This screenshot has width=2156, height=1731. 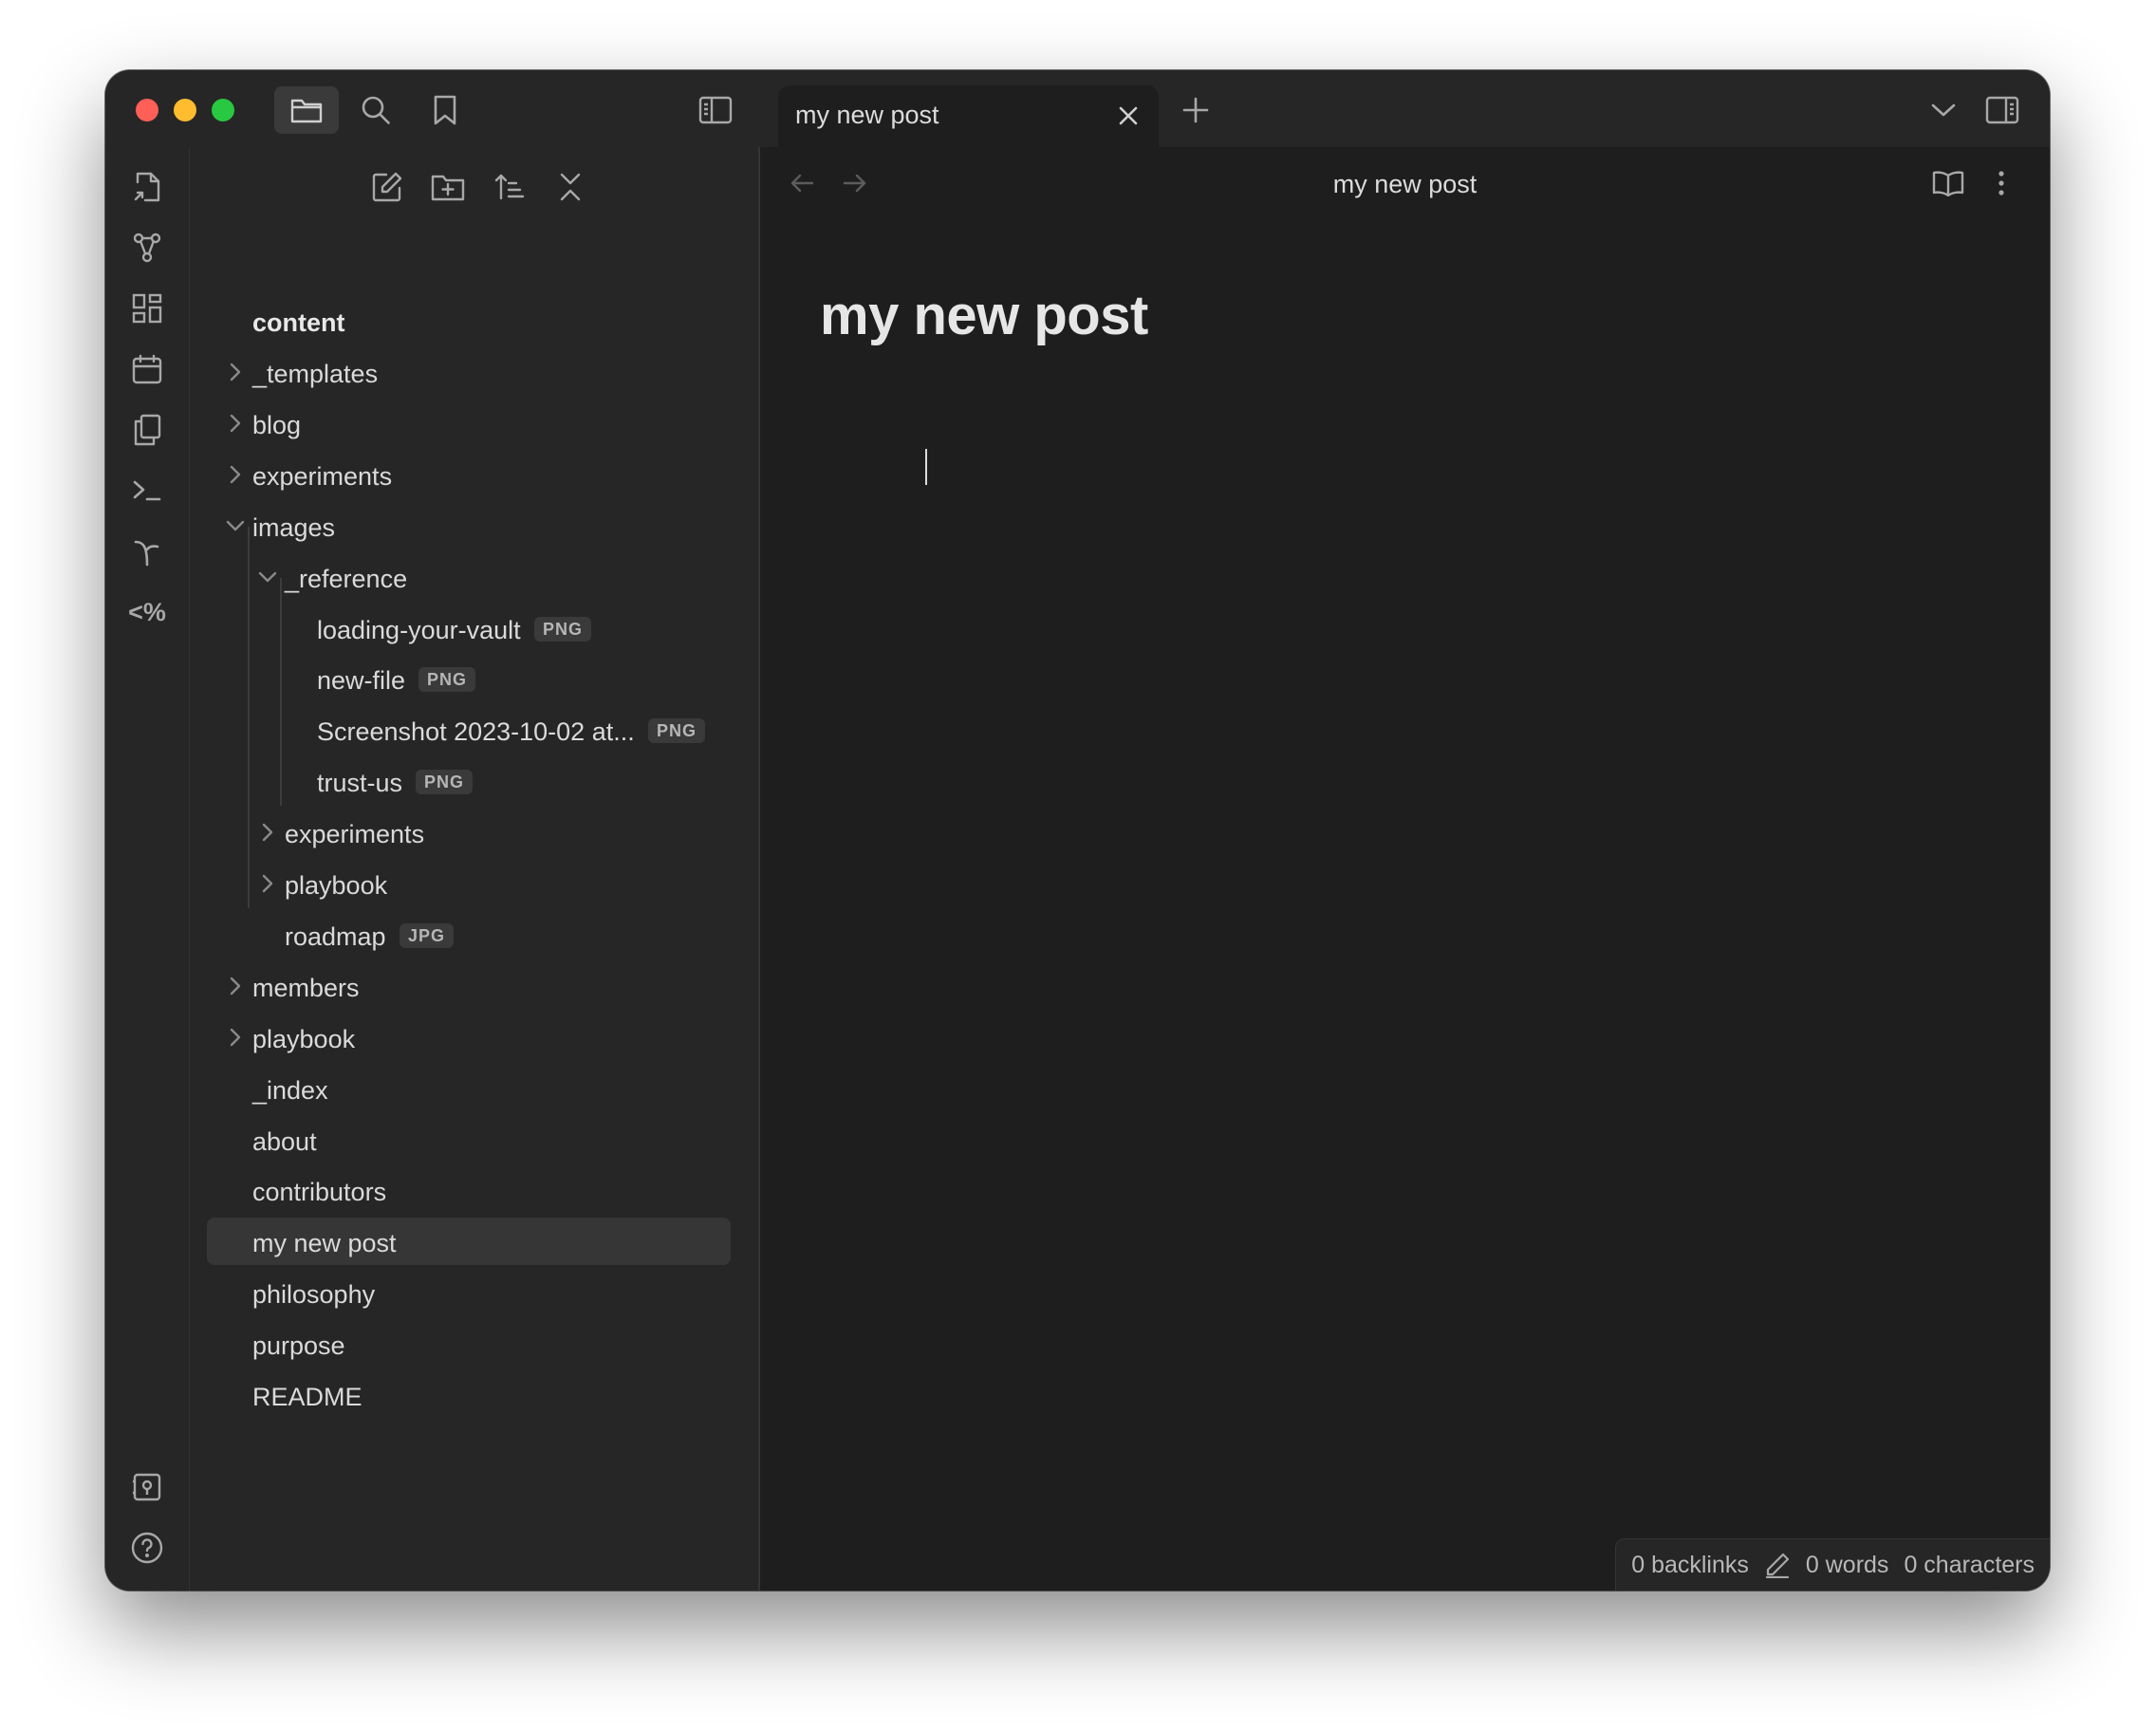 What do you see at coordinates (324, 1243) in the screenshot?
I see `tree-item-label: my new post` at bounding box center [324, 1243].